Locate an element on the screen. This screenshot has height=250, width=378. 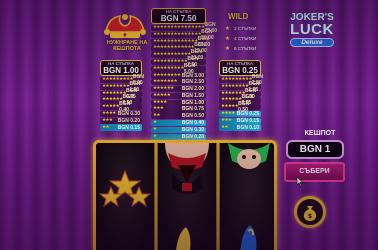
paytable-row: ★ BGN 0.40 is located at coordinates (178, 123).